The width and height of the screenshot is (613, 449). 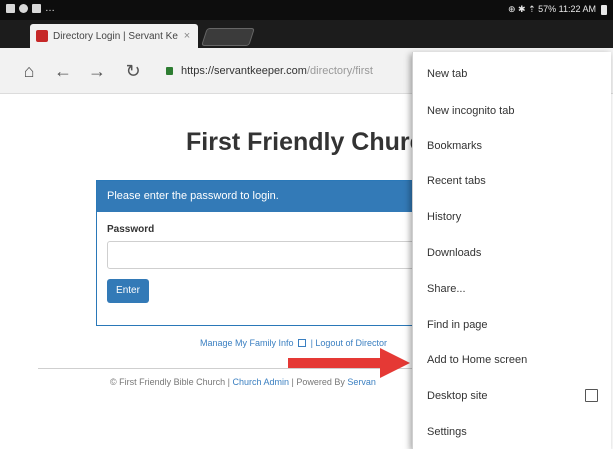 I want to click on password-label: Password, so click(x=131, y=229).